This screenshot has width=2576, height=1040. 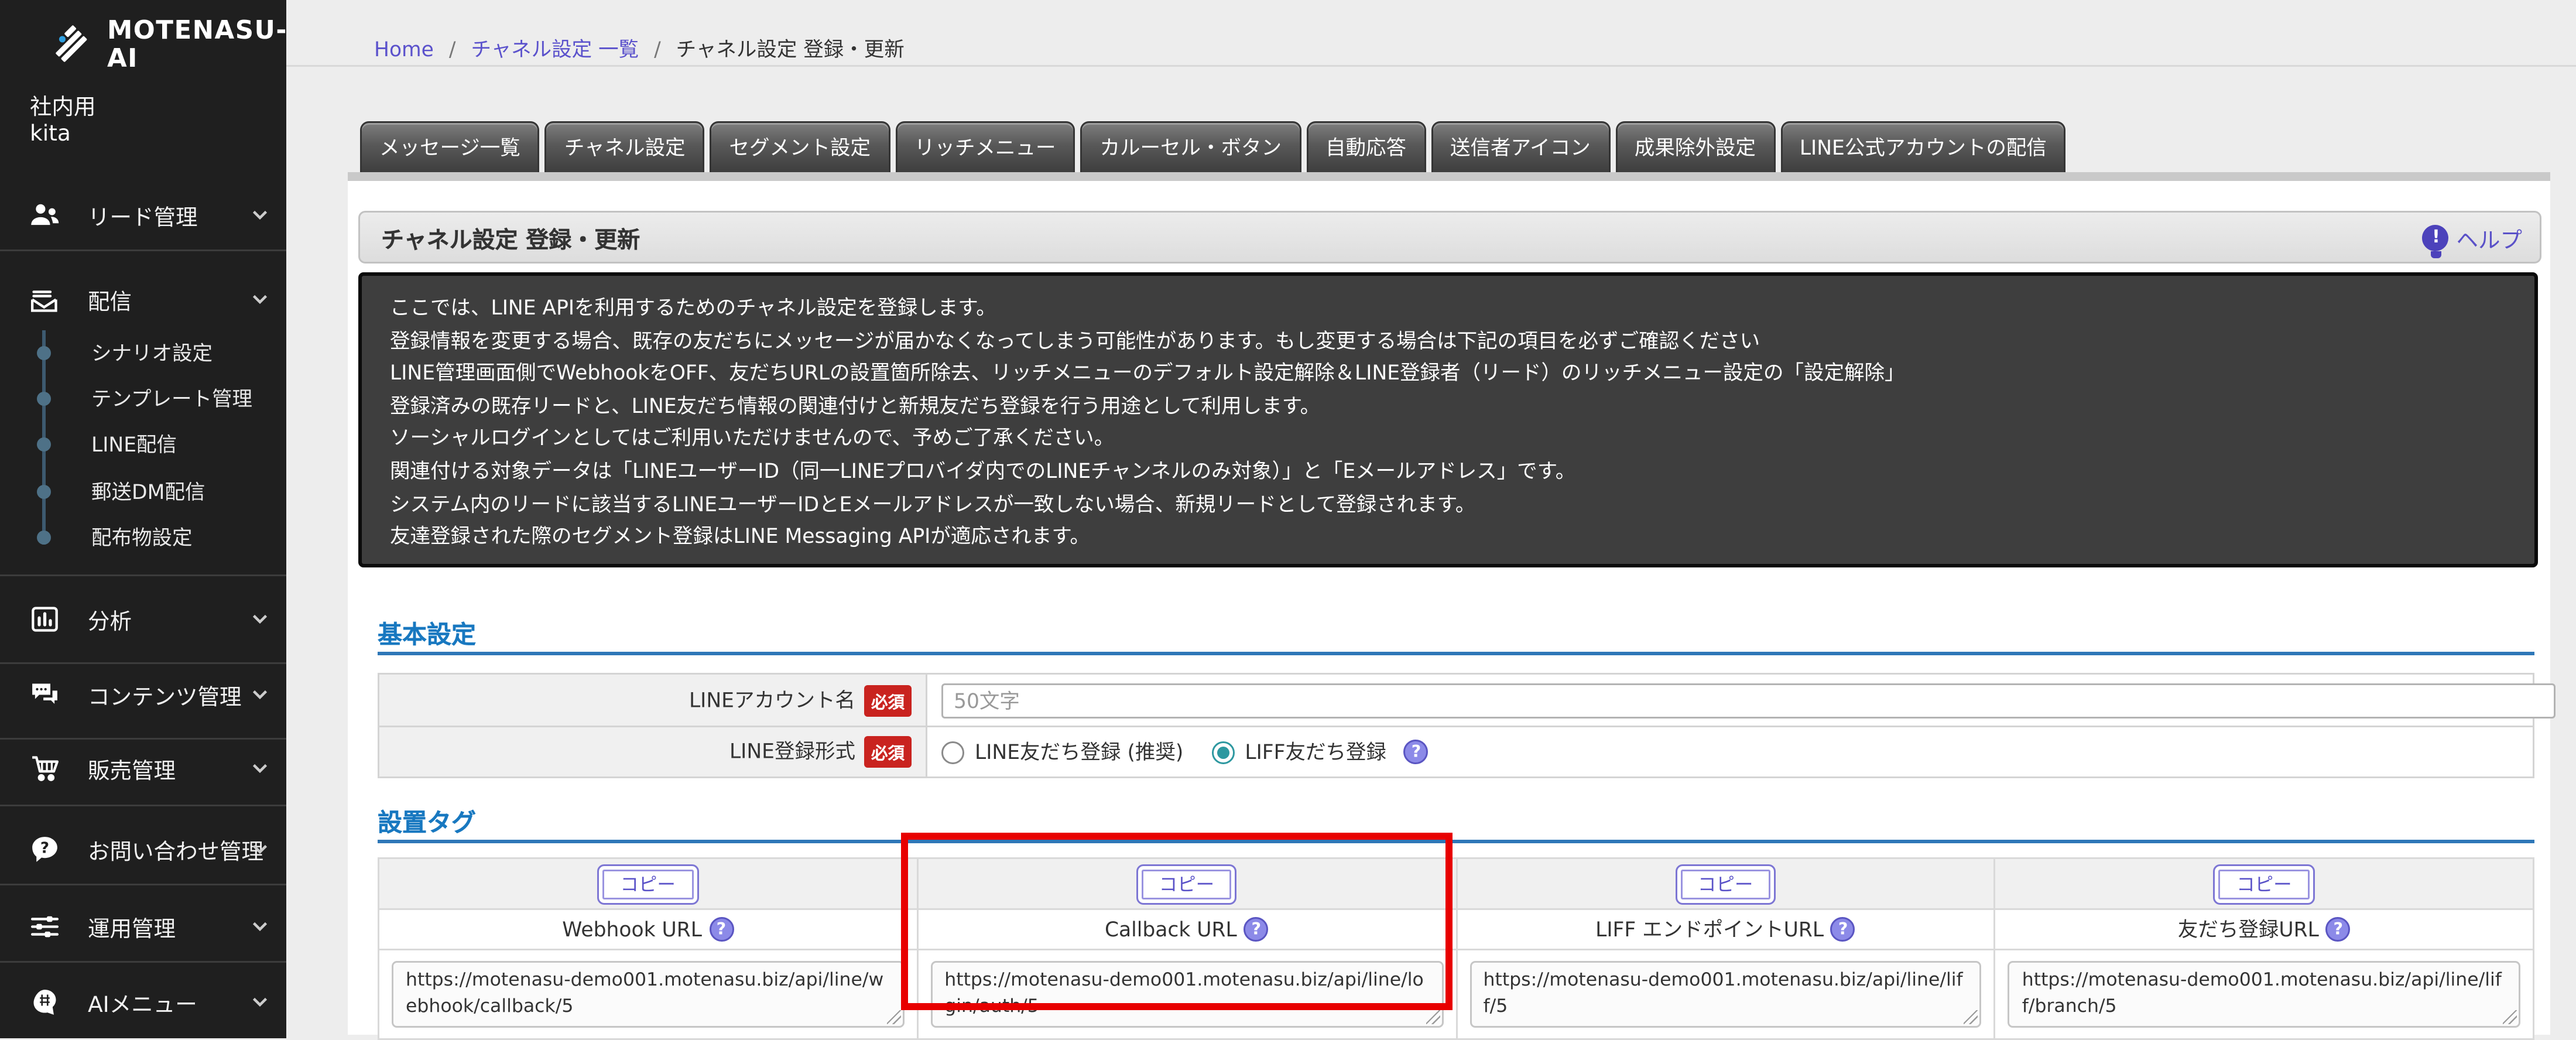 What do you see at coordinates (1366, 146) in the screenshot?
I see `tab-auto-reply: 自動応答` at bounding box center [1366, 146].